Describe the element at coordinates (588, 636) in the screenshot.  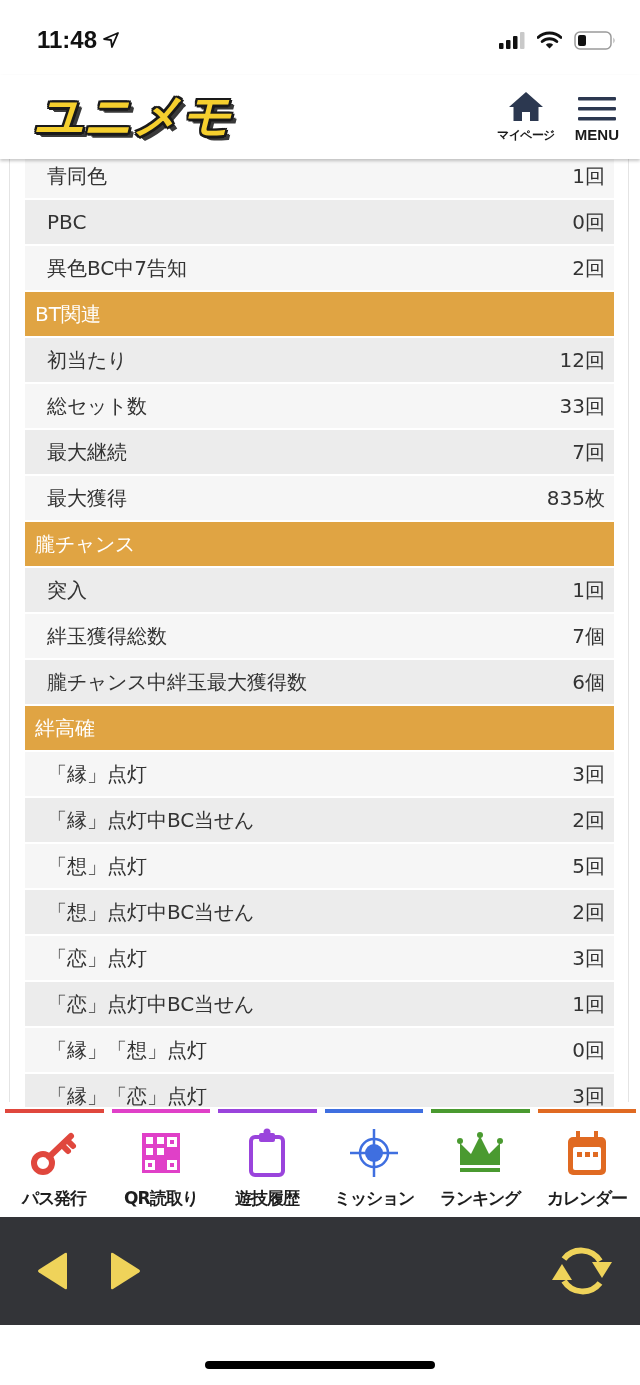
I see `stat-value: 7個` at that location.